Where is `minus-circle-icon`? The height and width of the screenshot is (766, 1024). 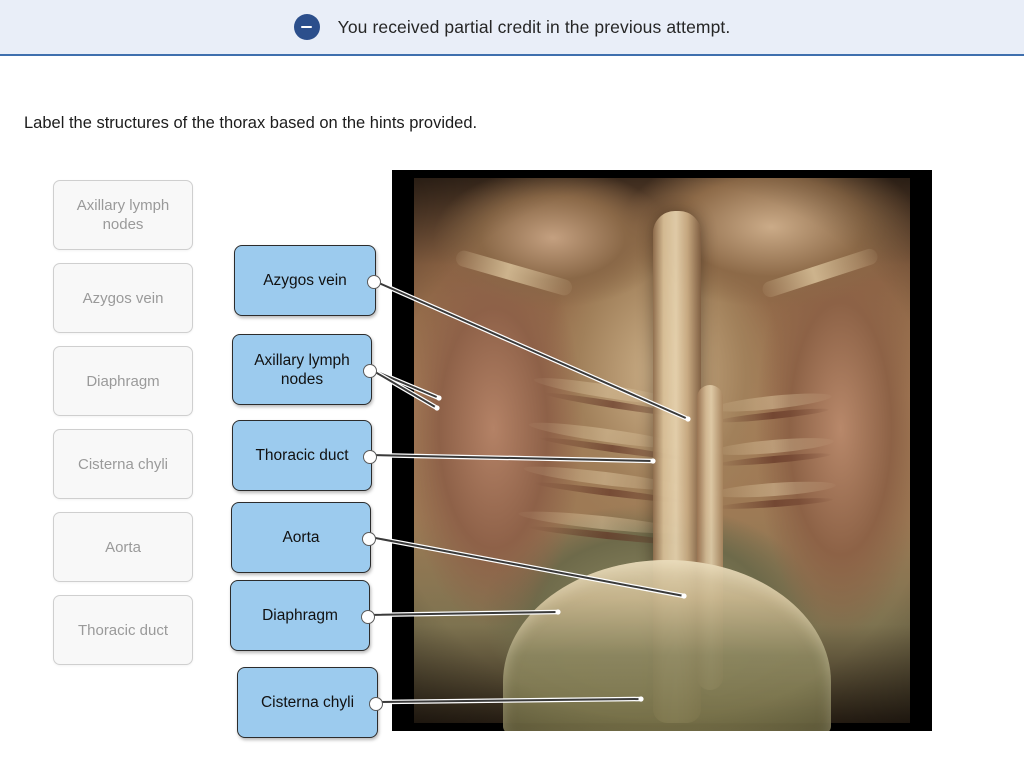 minus-circle-icon is located at coordinates (306, 27).